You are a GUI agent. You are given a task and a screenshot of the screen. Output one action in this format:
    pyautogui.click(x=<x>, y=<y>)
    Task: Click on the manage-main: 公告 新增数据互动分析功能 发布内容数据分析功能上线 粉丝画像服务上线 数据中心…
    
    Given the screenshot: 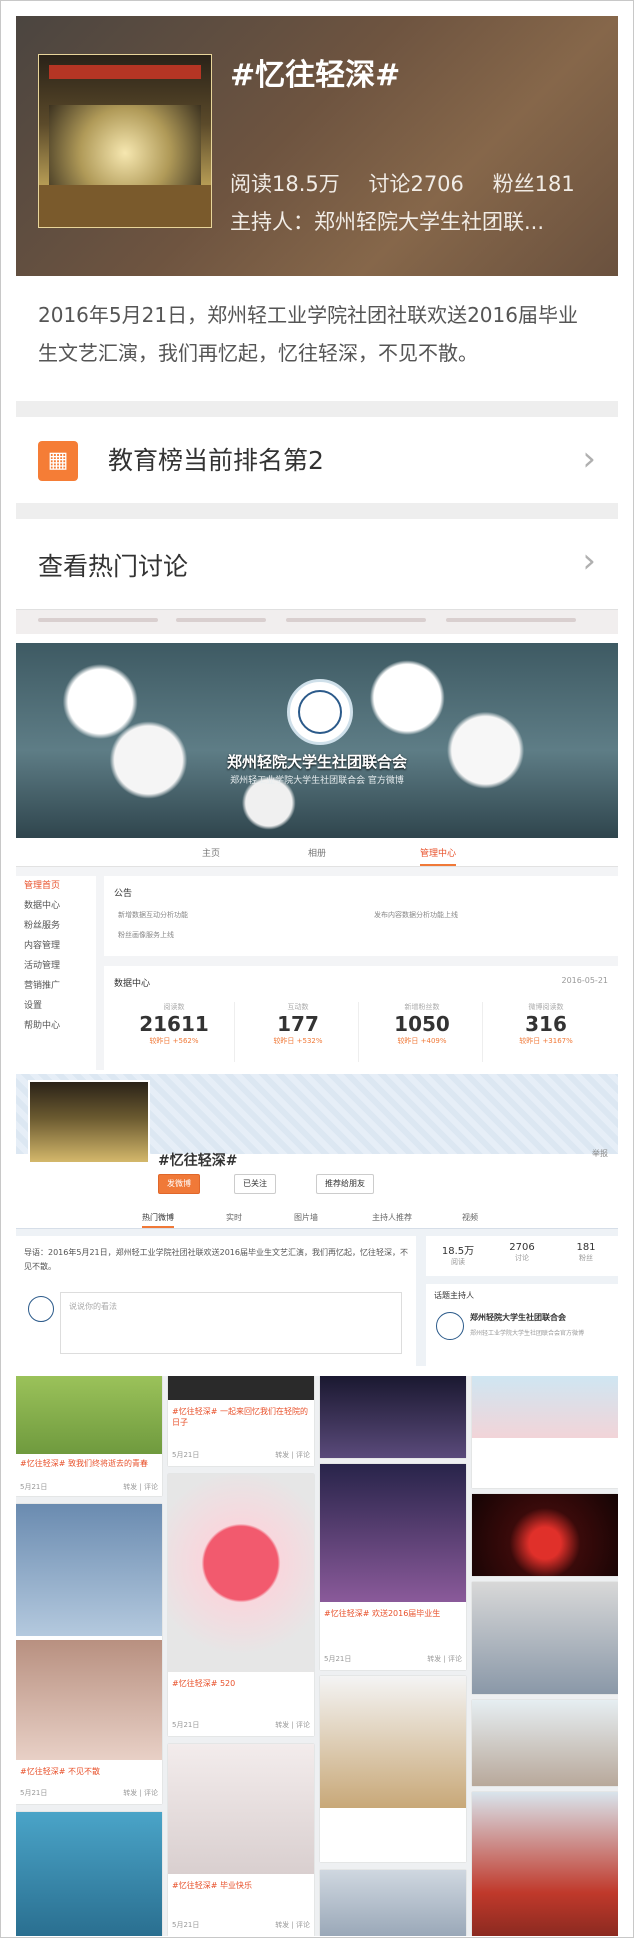 What is the action you would take?
    pyautogui.click(x=361, y=973)
    